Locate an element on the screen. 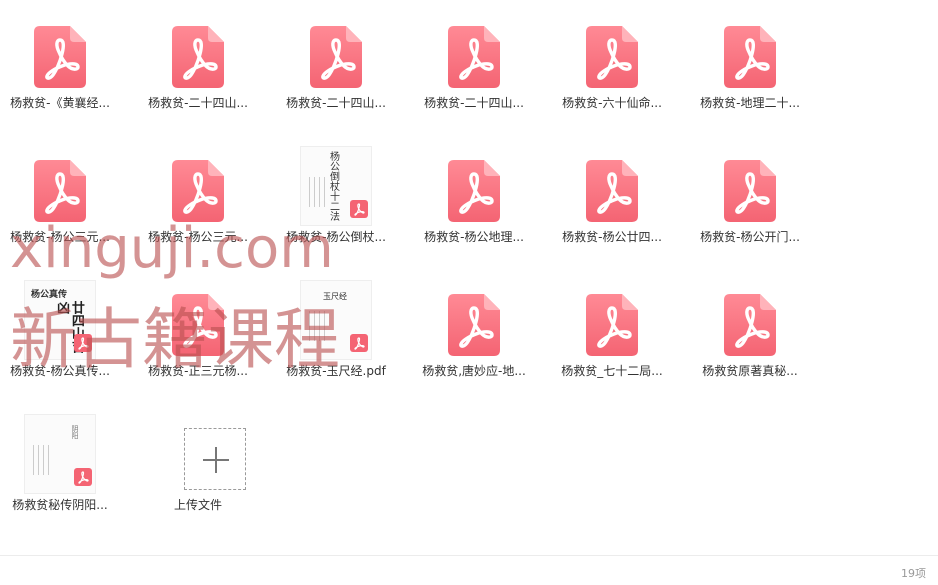 The image size is (938, 585). file-thumbnail: 杨公倒杖十二法 is located at coordinates (336, 186).